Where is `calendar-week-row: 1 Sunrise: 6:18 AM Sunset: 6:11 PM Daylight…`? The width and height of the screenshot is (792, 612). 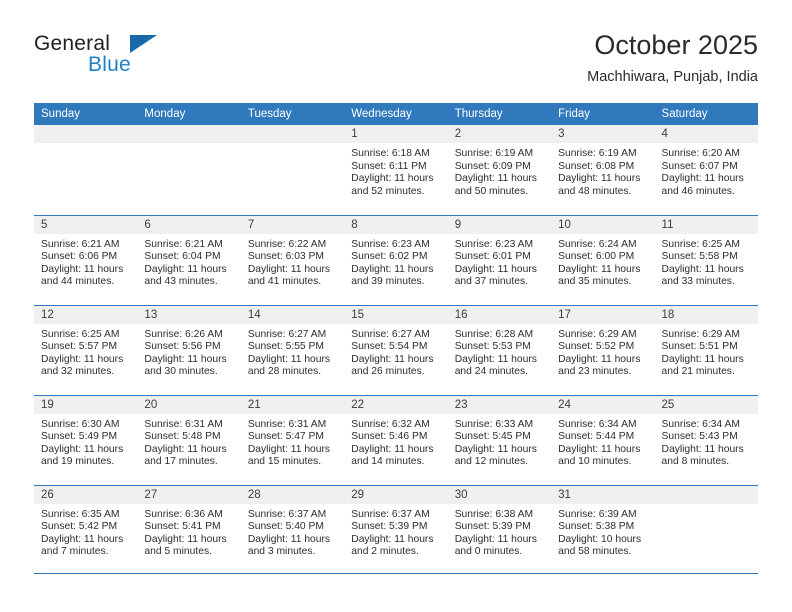
calendar-week-row: 1 Sunrise: 6:18 AM Sunset: 6:11 PM Daylight… is located at coordinates (396, 170).